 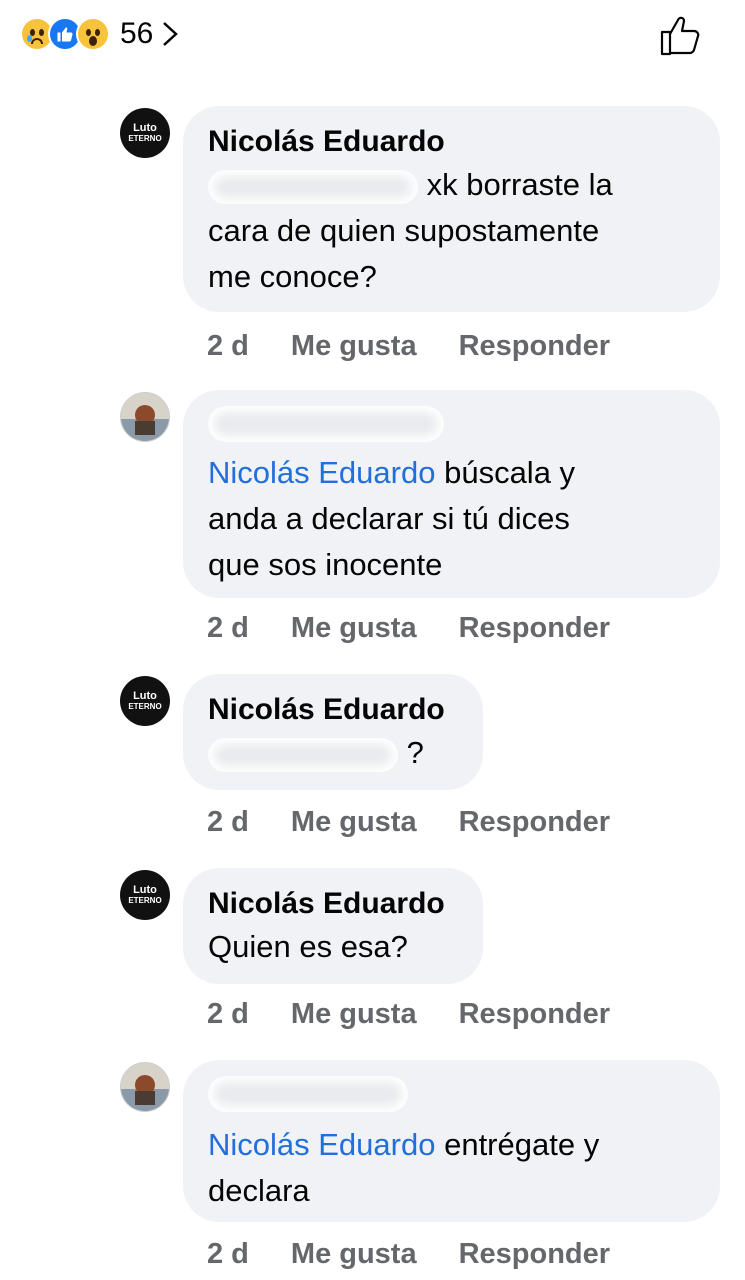 What do you see at coordinates (372, 36) in the screenshot?
I see `reactions-bar: 56` at bounding box center [372, 36].